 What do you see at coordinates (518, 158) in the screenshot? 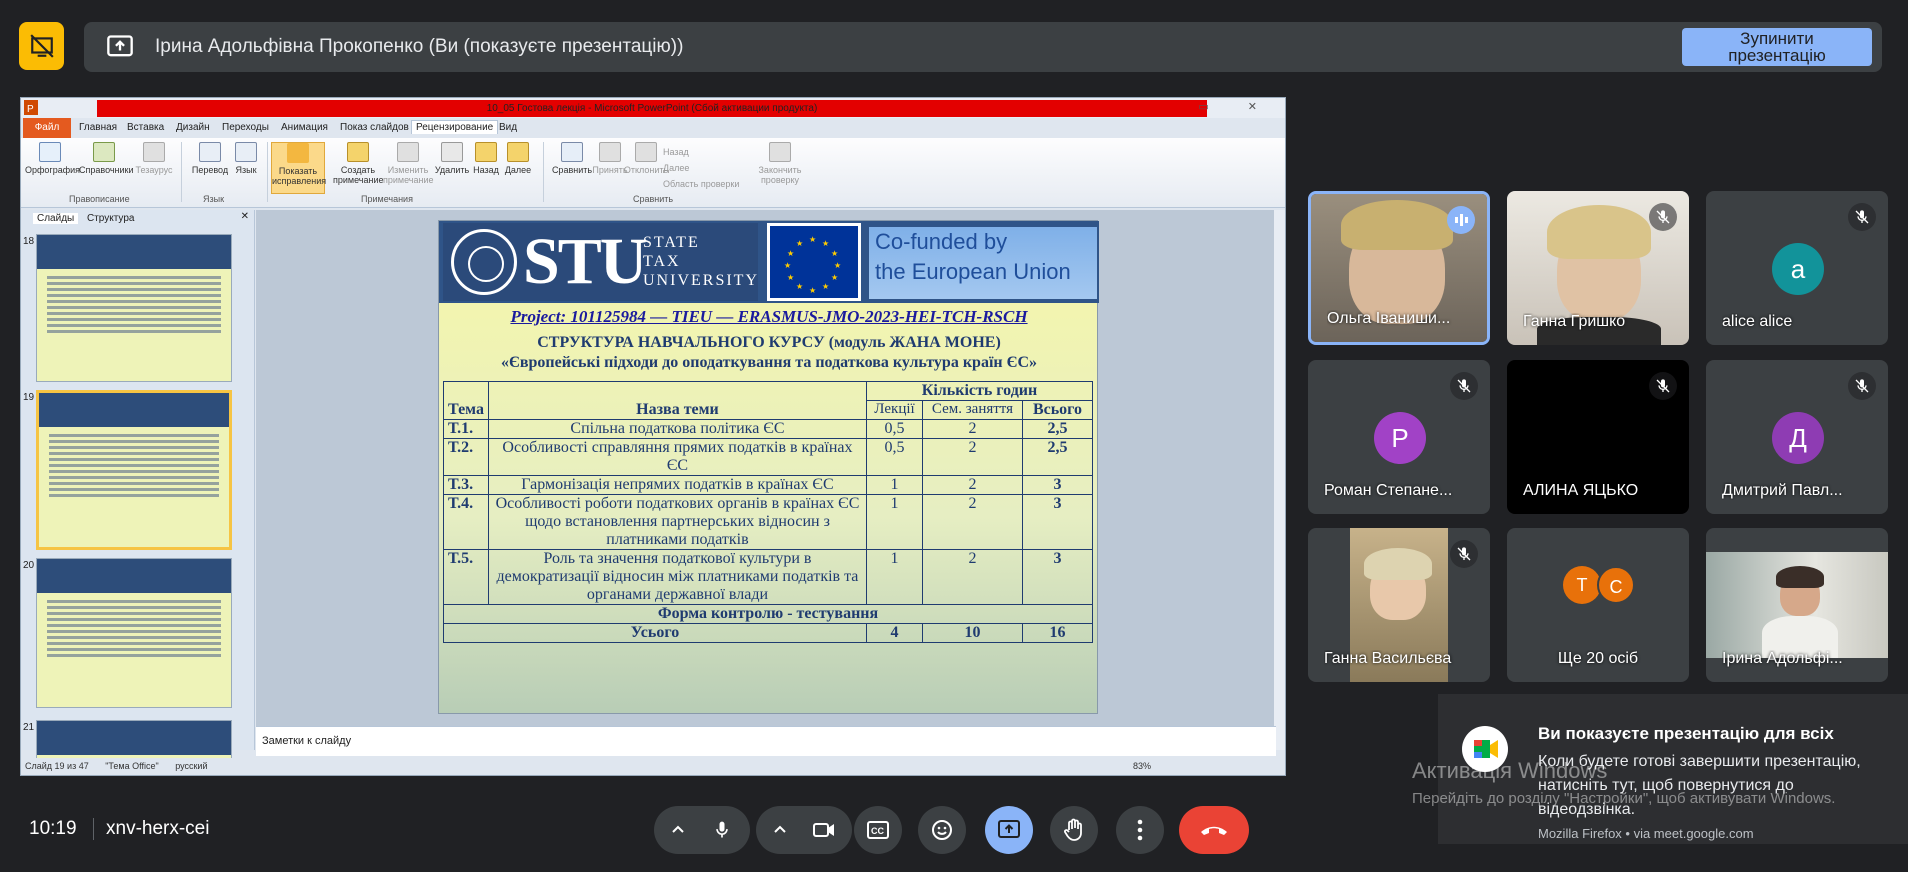
I see `next-comment-button: Далее` at bounding box center [518, 158].